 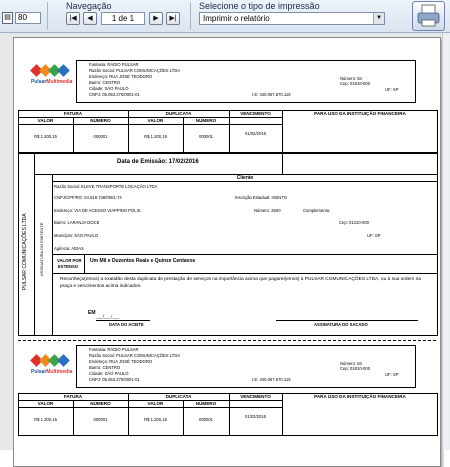 What do you see at coordinates (261, 197) in the screenshot?
I see `client-ie: Inscrição Estadual: ISENTO` at bounding box center [261, 197].